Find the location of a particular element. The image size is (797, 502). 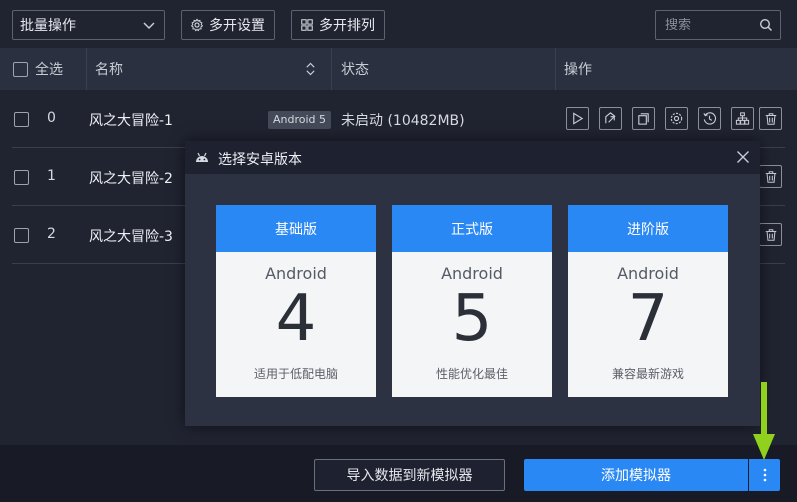

add-emulator-button: 添加模拟器 is located at coordinates (636, 475).